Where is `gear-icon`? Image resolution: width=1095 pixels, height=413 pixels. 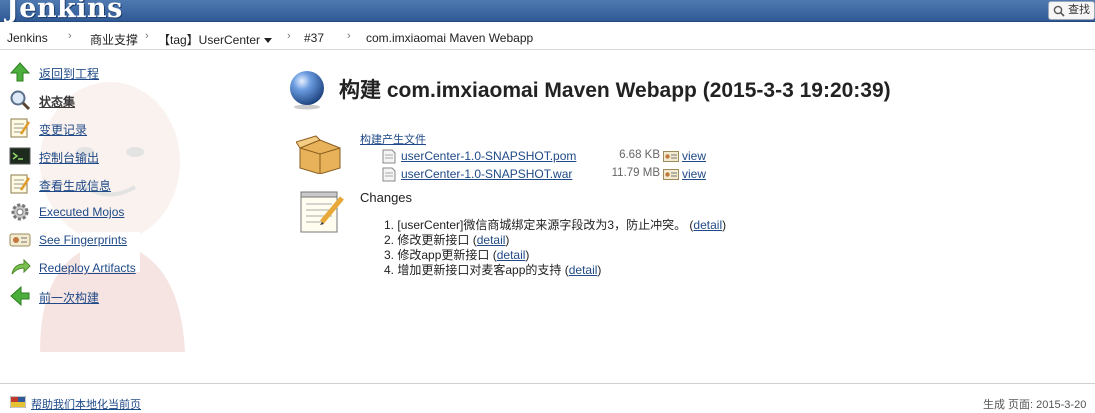 gear-icon is located at coordinates (20, 212).